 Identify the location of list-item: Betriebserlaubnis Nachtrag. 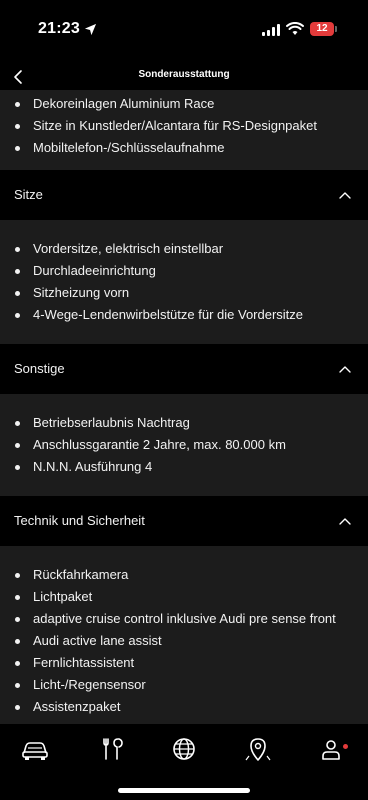
(184, 423).